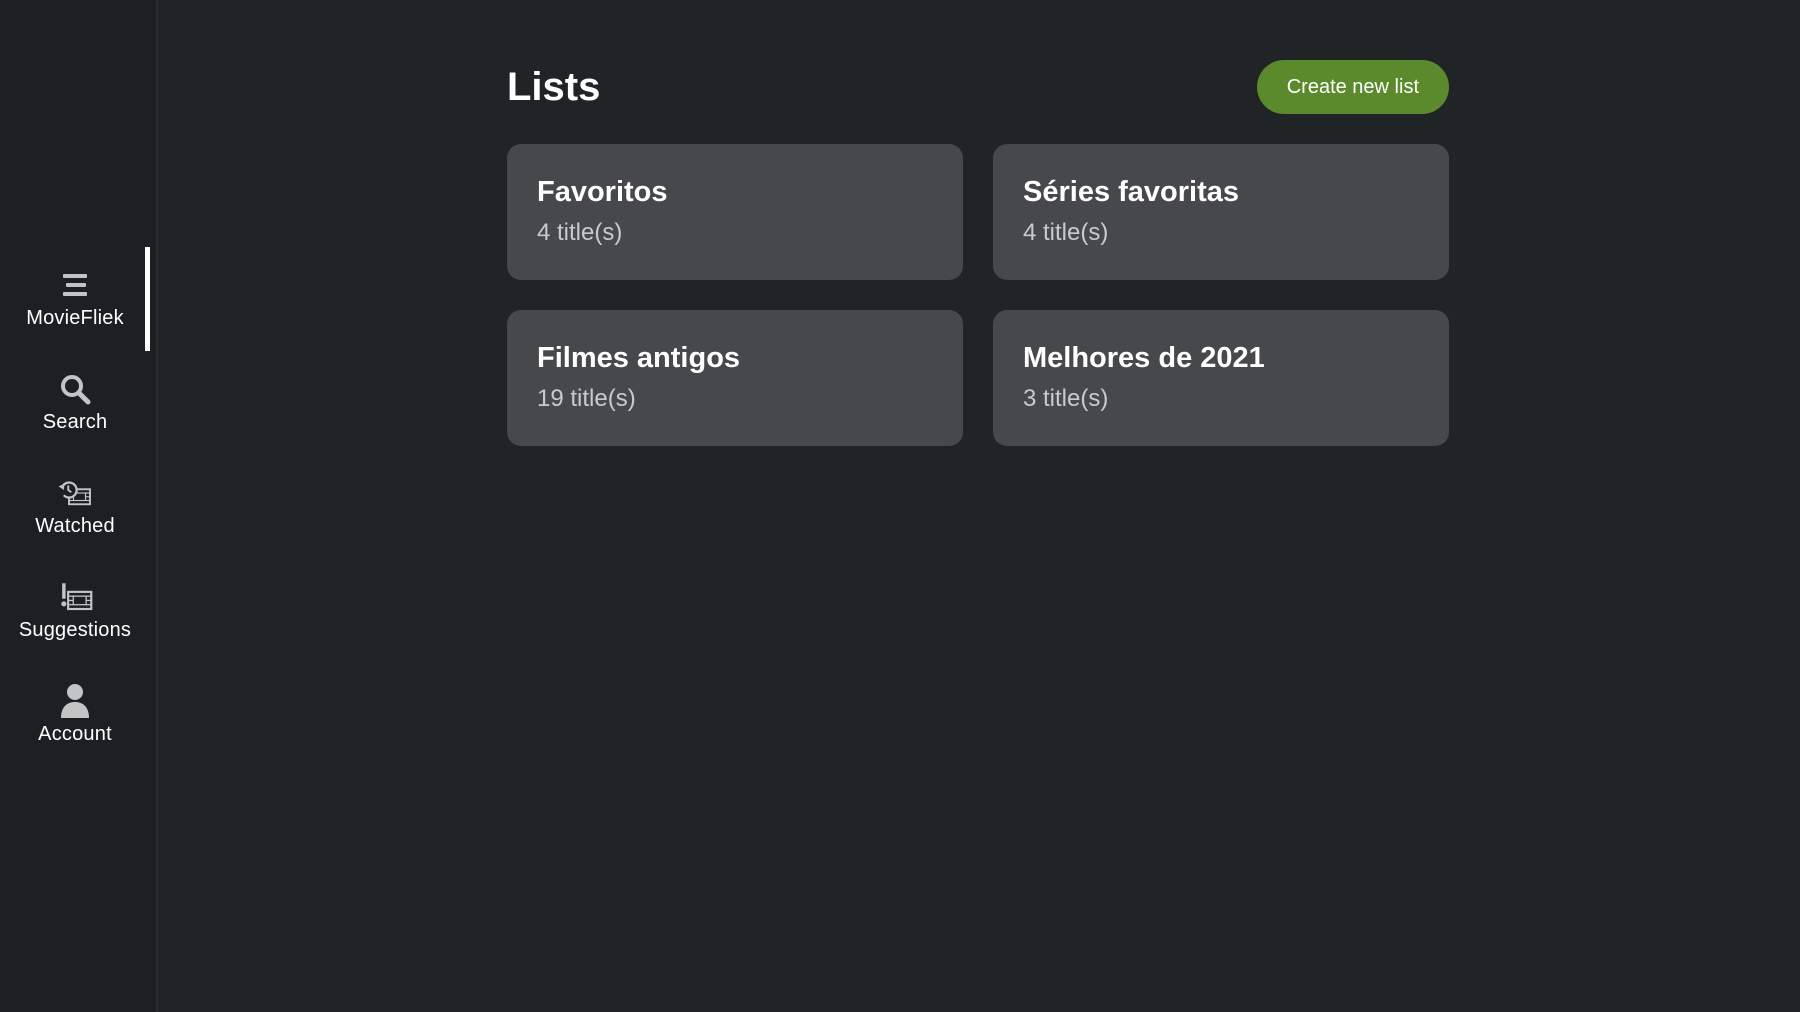  Describe the element at coordinates (75, 285) in the screenshot. I see `menu-icon` at that location.